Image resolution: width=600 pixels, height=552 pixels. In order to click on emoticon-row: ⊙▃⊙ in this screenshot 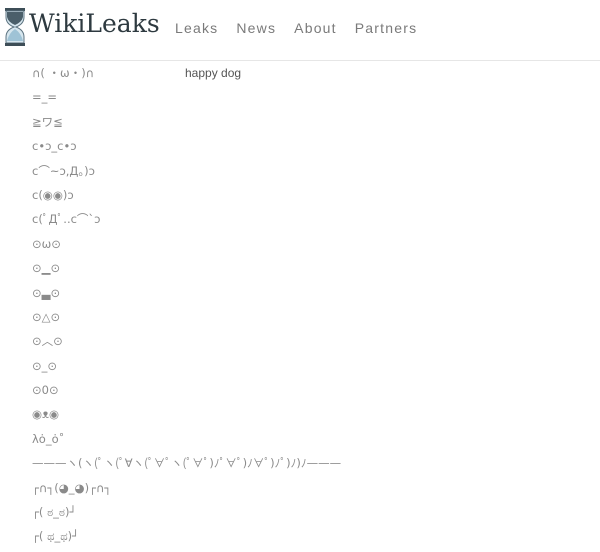, I will do `click(312, 296)`.